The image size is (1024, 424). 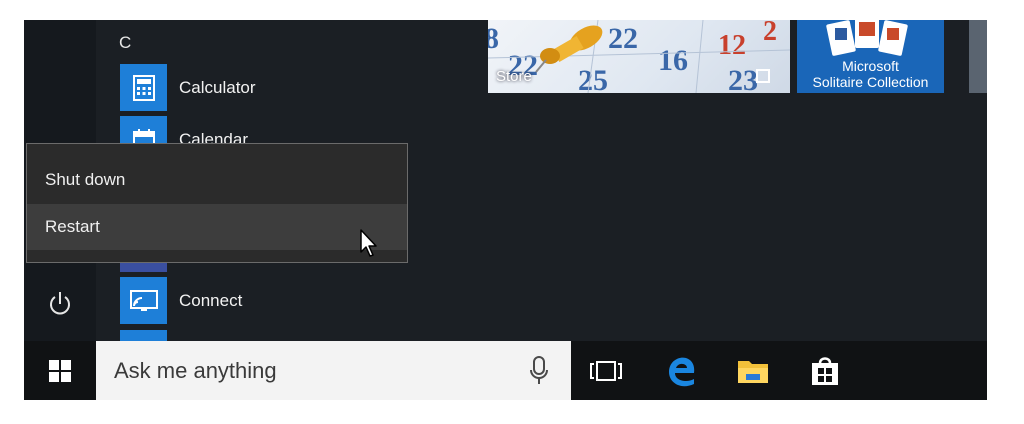 I want to click on svg-text: 23, so click(x=743, y=78).